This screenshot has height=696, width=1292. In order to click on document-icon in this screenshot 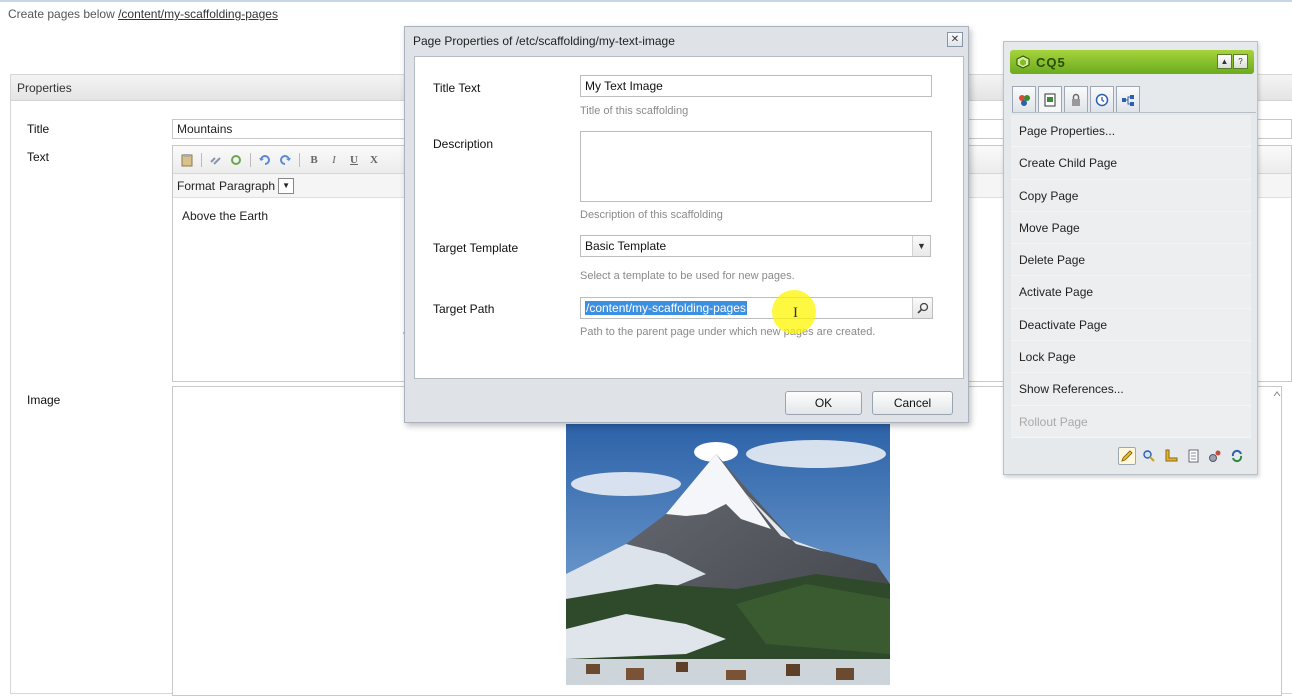, I will do `click(1193, 456)`.